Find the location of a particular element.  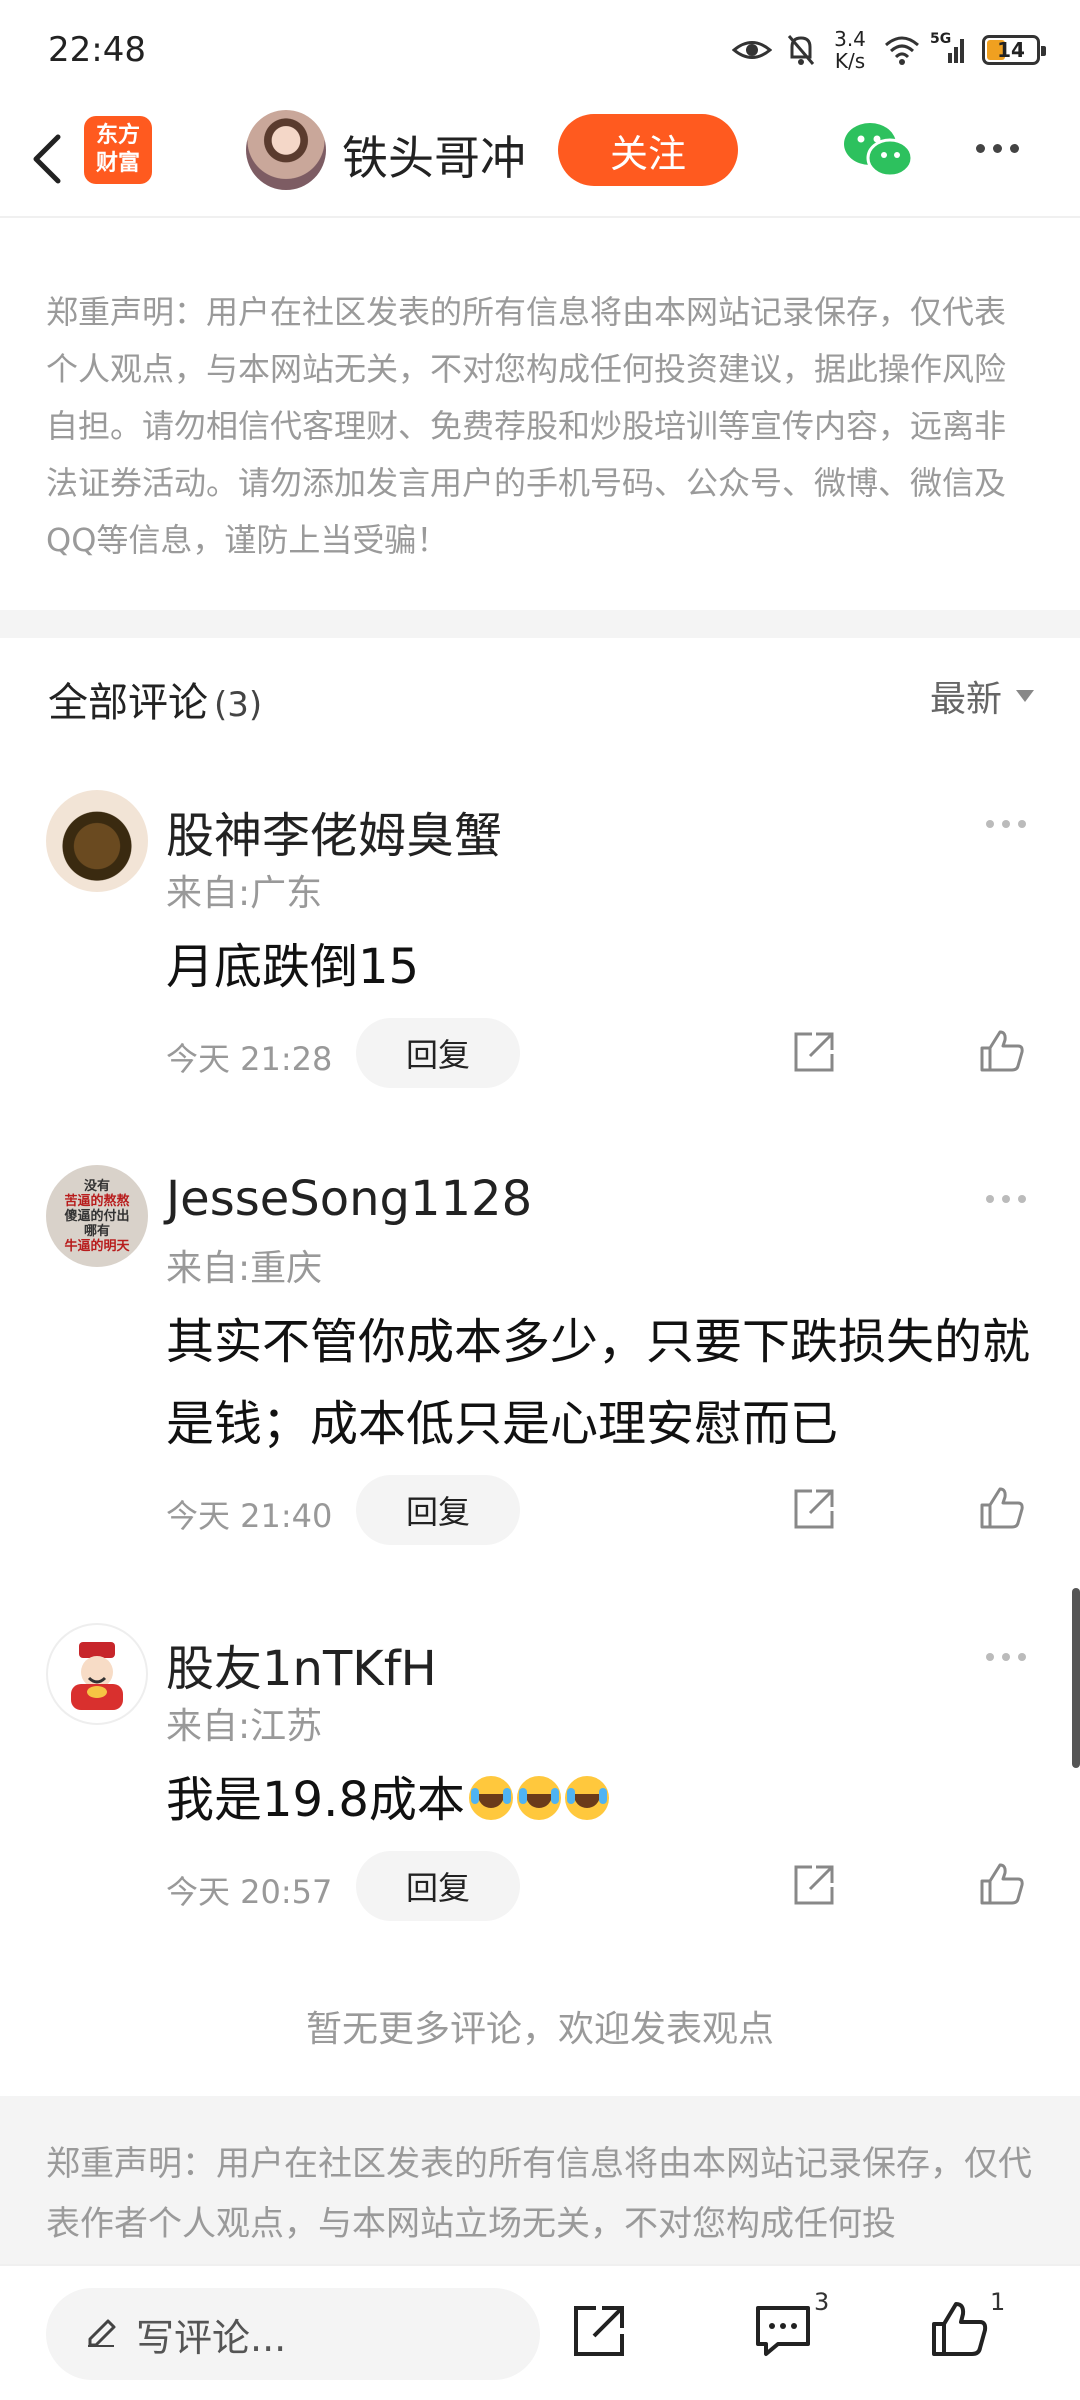

signal-icon: 5G is located at coordinates (949, 48).